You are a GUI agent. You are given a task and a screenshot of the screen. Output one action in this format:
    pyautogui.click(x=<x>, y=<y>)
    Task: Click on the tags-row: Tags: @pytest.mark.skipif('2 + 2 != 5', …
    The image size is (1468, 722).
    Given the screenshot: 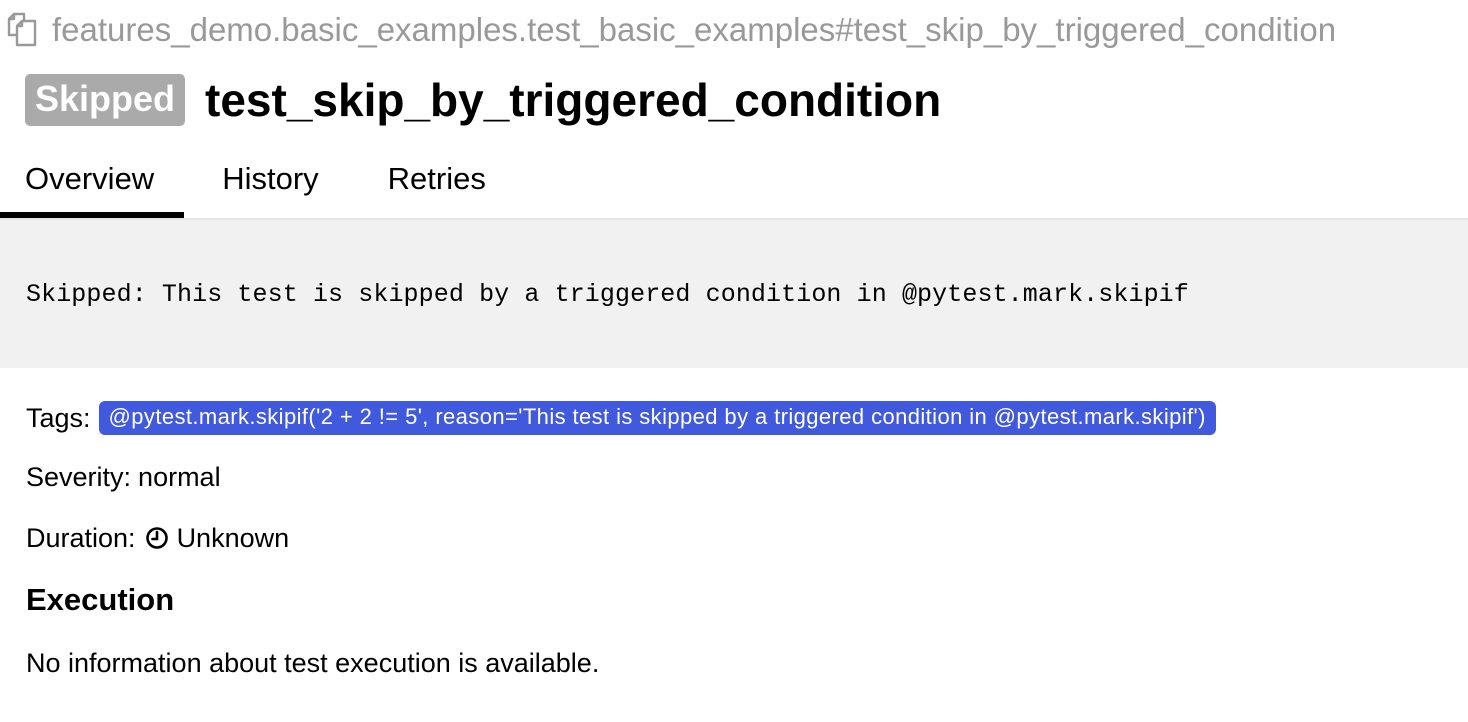 What is the action you would take?
    pyautogui.click(x=621, y=418)
    